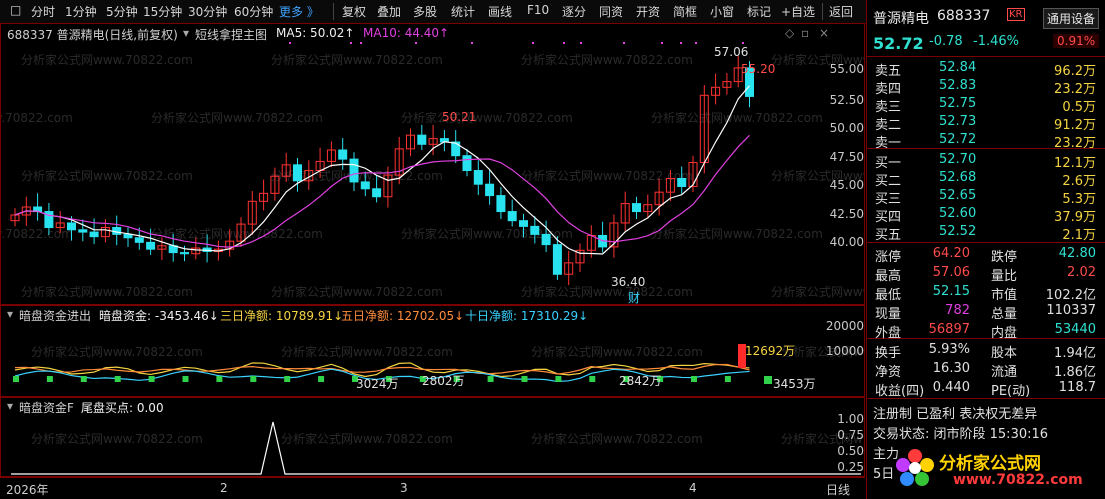 The image size is (1105, 499). I want to click on stat-label: 股本, so click(1004, 353).